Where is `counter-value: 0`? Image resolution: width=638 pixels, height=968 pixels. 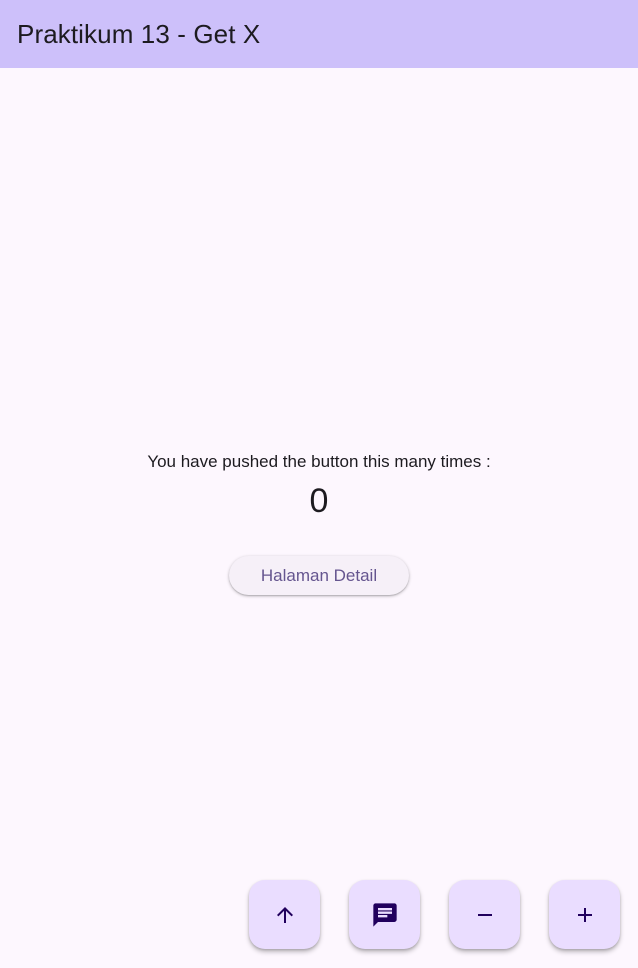 counter-value: 0 is located at coordinates (319, 501).